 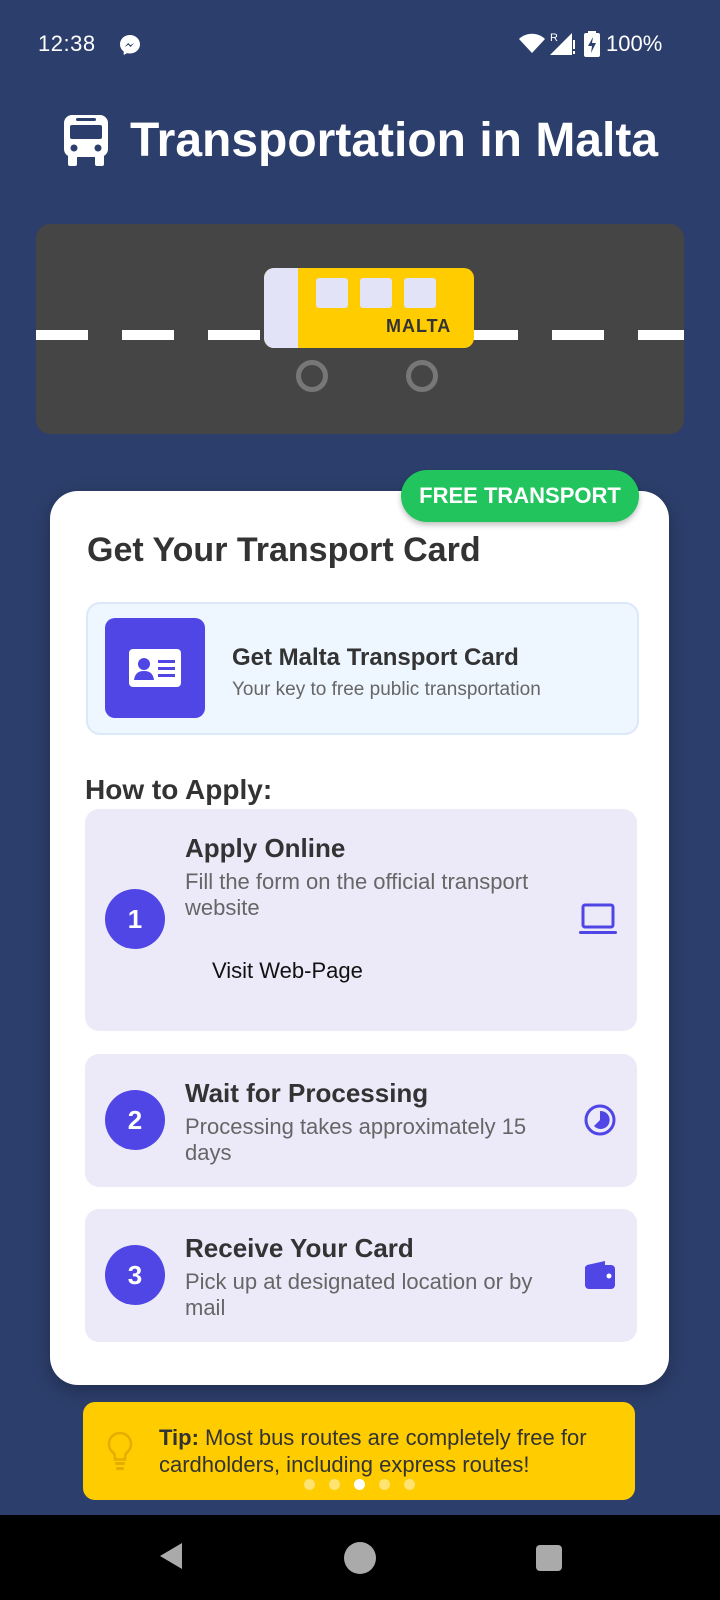 I want to click on step-title: Wait for Processing, so click(x=307, y=1093).